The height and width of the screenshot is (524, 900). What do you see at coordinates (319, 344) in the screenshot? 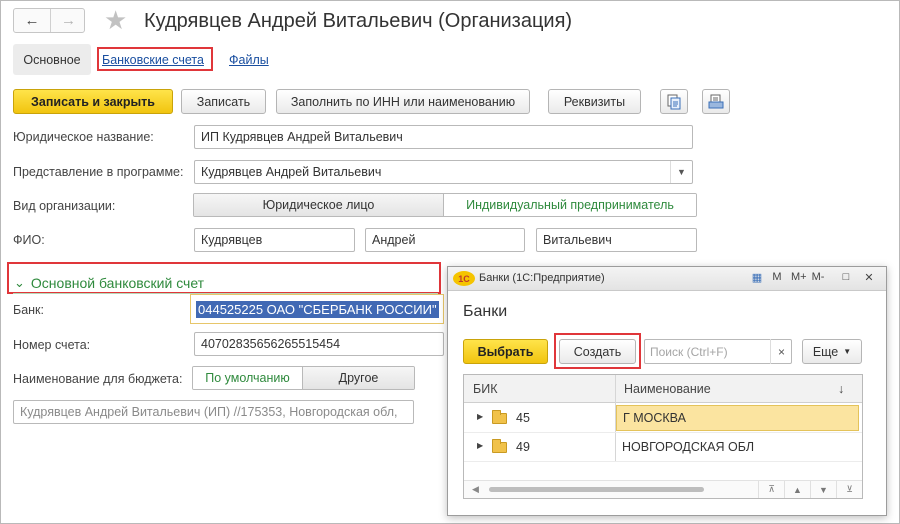
I see `account-input: 40702835656265515454` at bounding box center [319, 344].